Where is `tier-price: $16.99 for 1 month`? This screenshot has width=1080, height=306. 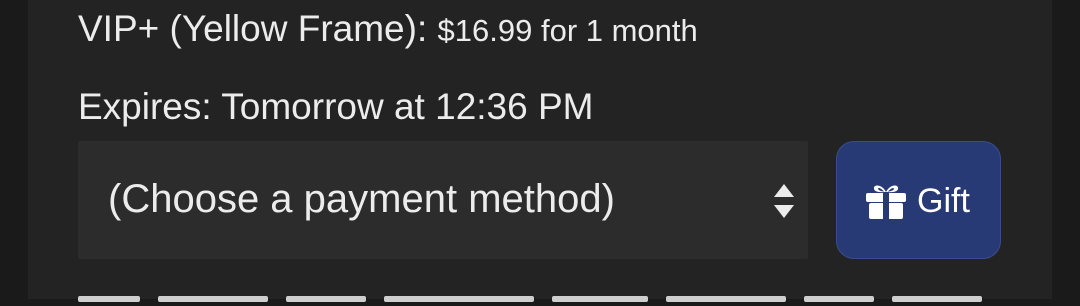 tier-price: $16.99 for 1 month is located at coordinates (568, 30).